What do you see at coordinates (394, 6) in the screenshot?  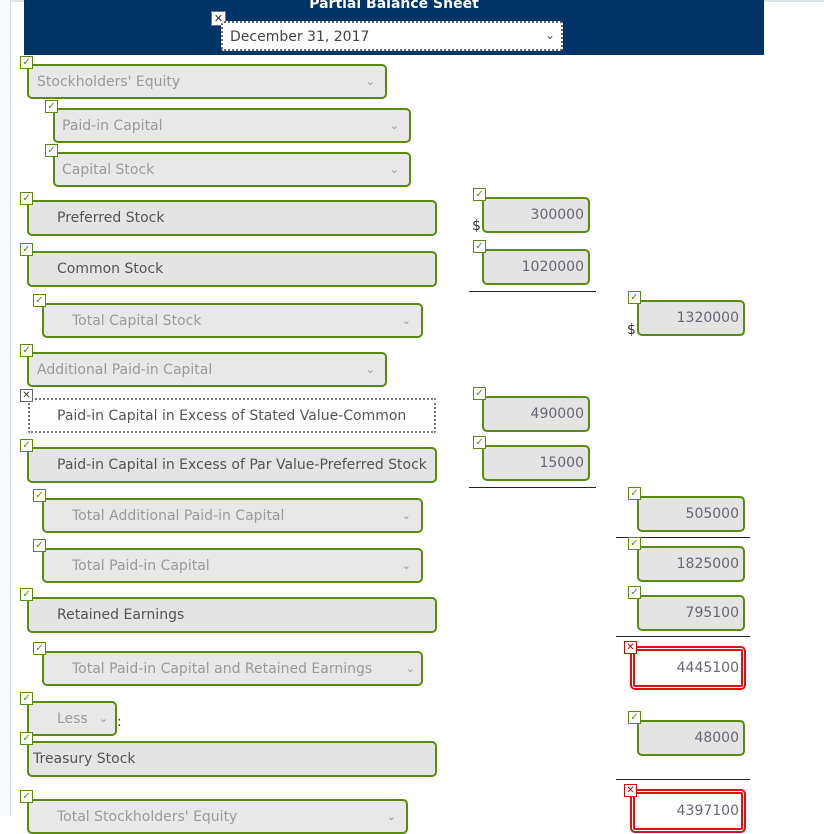 I see `page-title: Partial Balance Sheet` at bounding box center [394, 6].